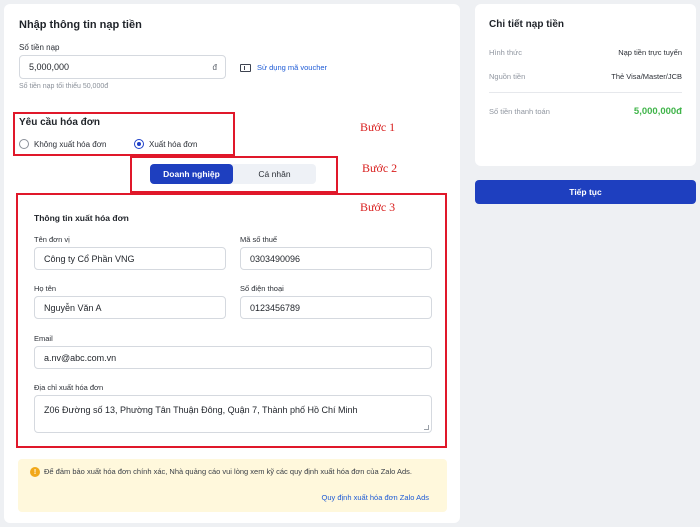 Image resolution: width=700 pixels, height=527 pixels. What do you see at coordinates (52, 239) in the screenshot?
I see `company-label: Tên đơn vị` at bounding box center [52, 239].